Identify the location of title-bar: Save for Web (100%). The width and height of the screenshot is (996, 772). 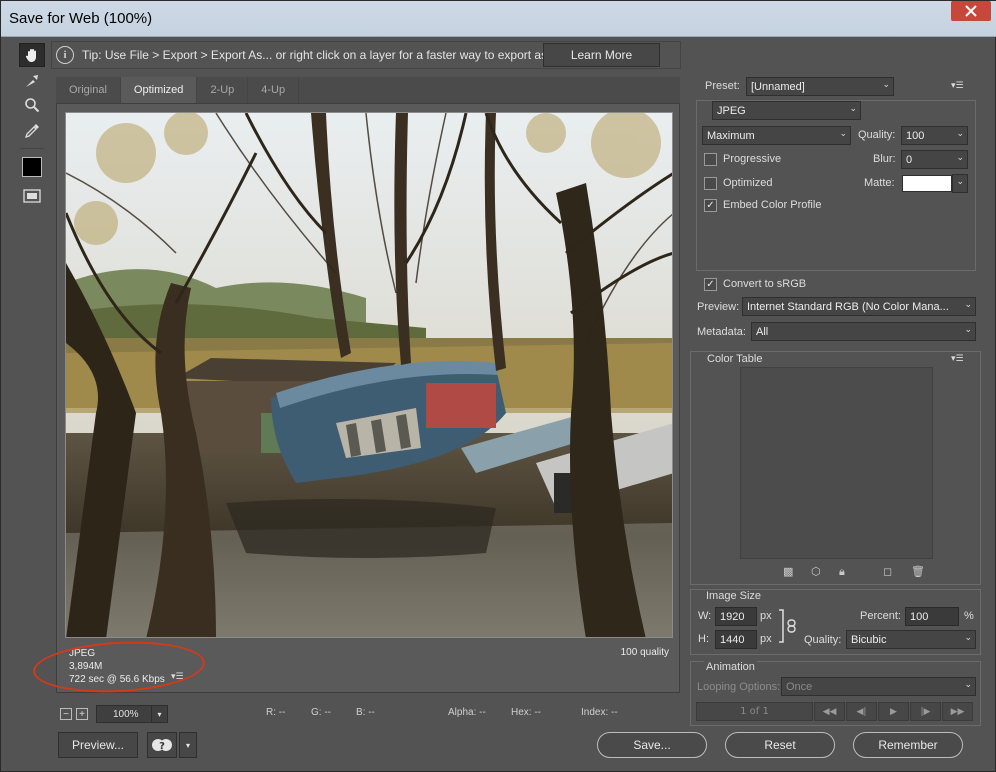
(498, 19).